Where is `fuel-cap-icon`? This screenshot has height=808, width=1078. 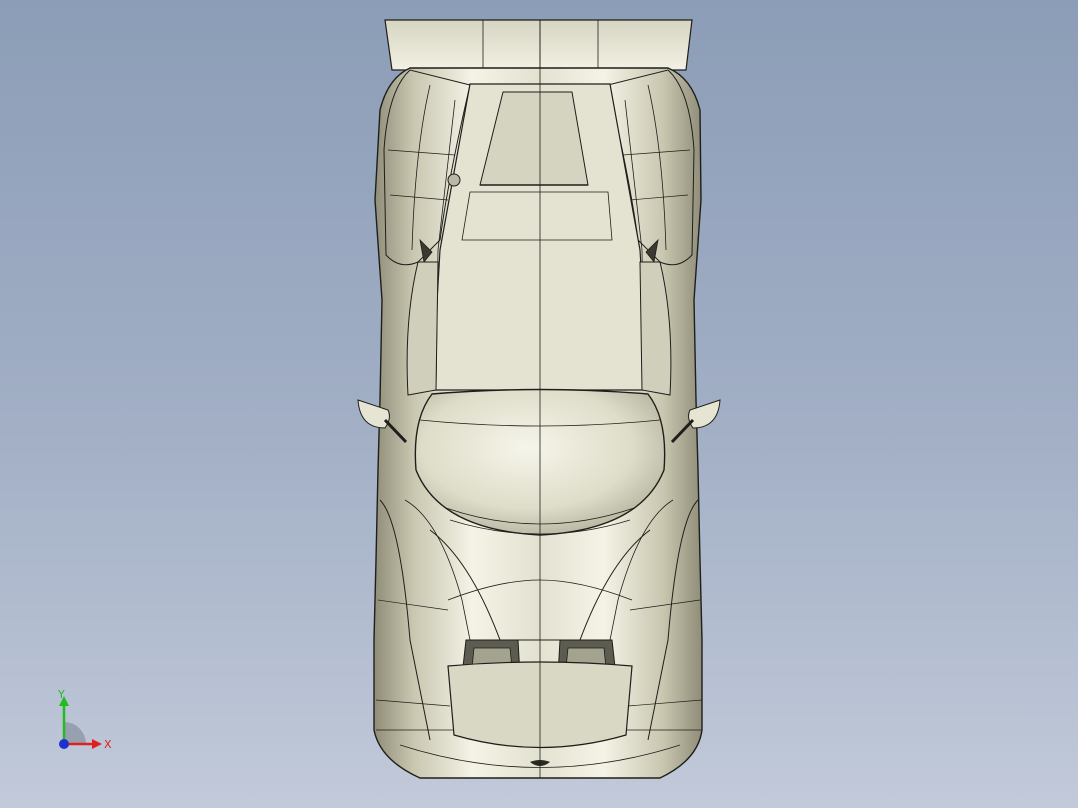 fuel-cap-icon is located at coordinates (454, 180).